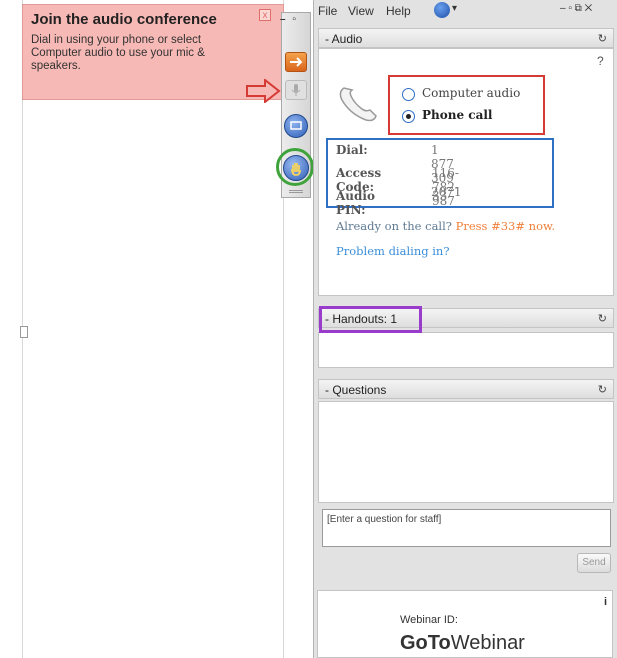 The height and width of the screenshot is (658, 617). Describe the element at coordinates (466, 350) in the screenshot. I see `handouts-section-body` at that location.